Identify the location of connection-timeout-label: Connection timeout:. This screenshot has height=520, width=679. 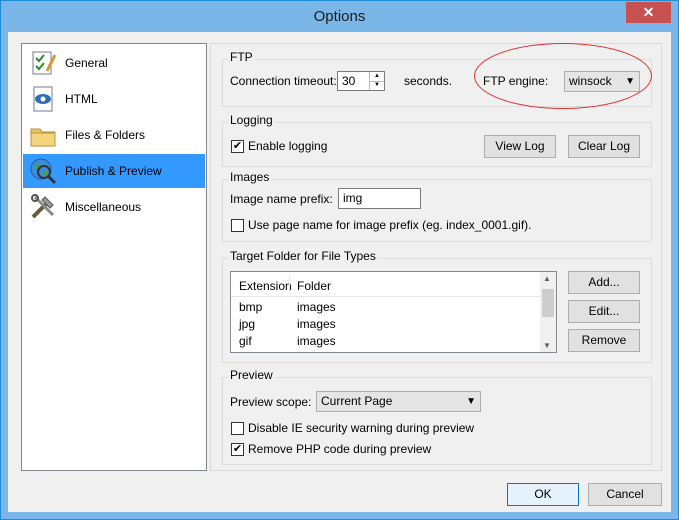
(283, 81).